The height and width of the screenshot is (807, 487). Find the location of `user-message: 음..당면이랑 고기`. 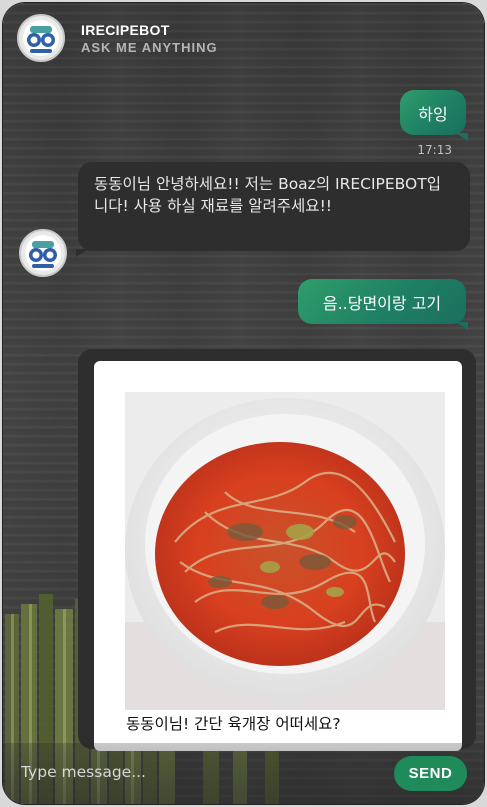

user-message: 음..당면이랑 고기 is located at coordinates (382, 301).